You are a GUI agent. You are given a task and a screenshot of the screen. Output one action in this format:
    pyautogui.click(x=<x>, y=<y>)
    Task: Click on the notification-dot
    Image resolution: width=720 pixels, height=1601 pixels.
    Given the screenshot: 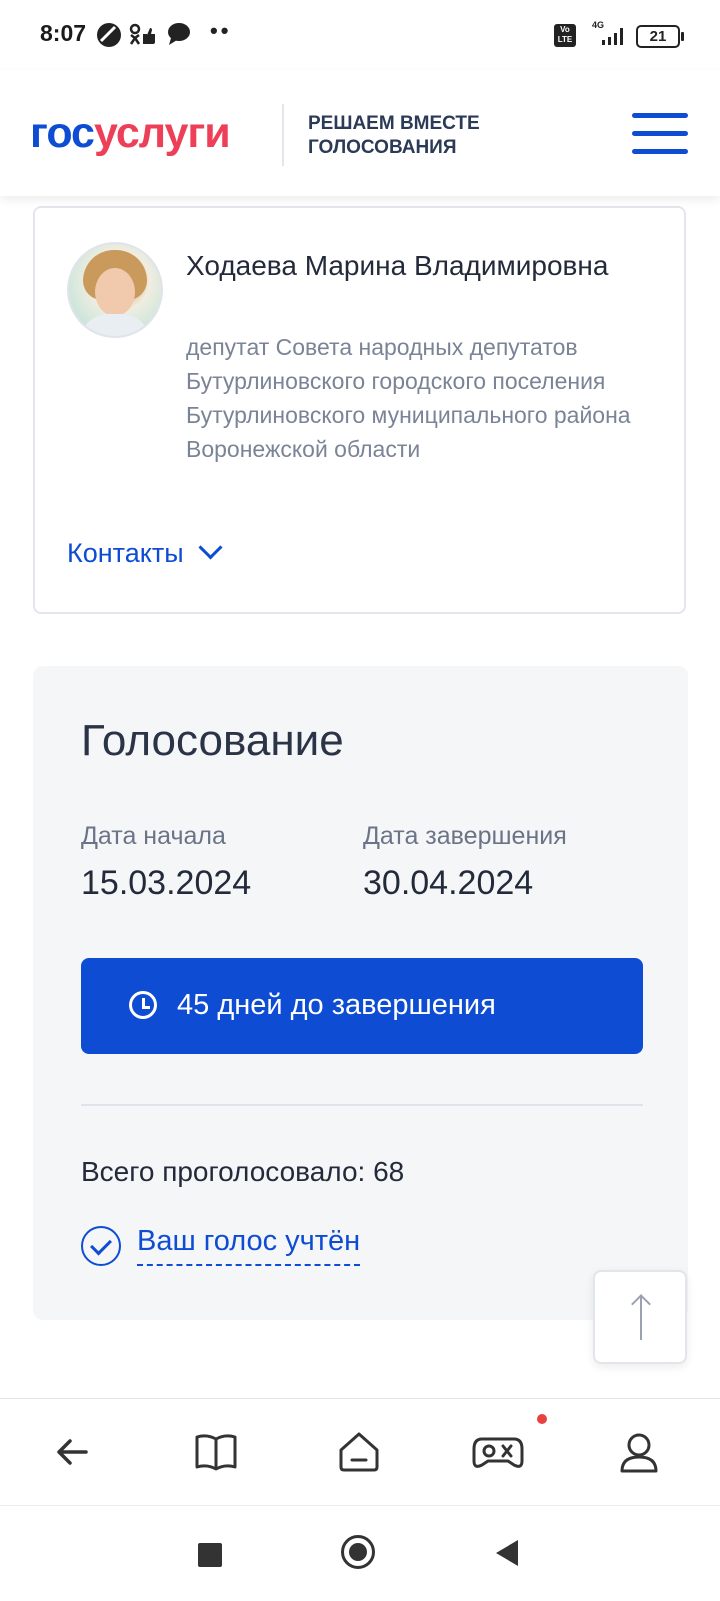 What is the action you would take?
    pyautogui.click(x=542, y=1419)
    